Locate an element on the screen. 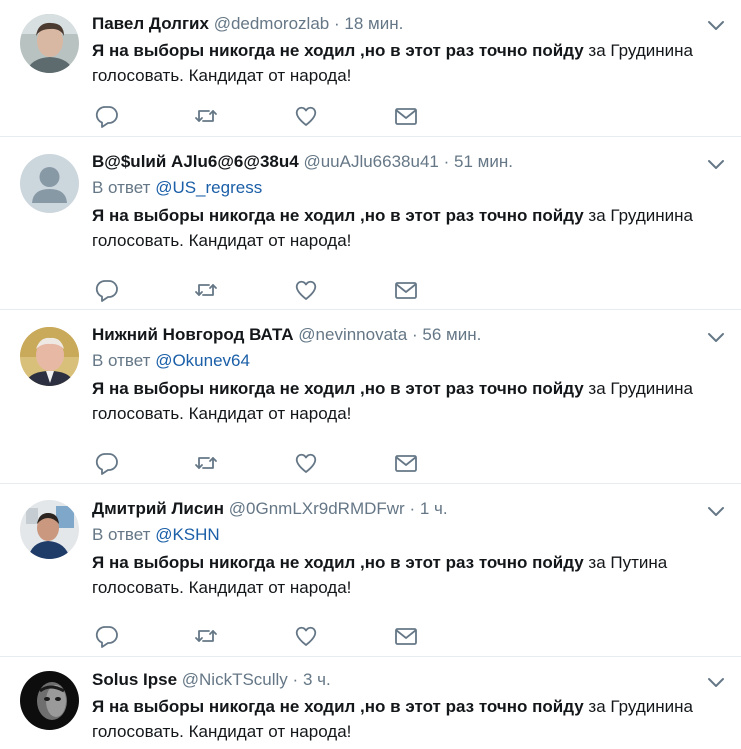  author-username: @nevinnovata is located at coordinates (352, 334).